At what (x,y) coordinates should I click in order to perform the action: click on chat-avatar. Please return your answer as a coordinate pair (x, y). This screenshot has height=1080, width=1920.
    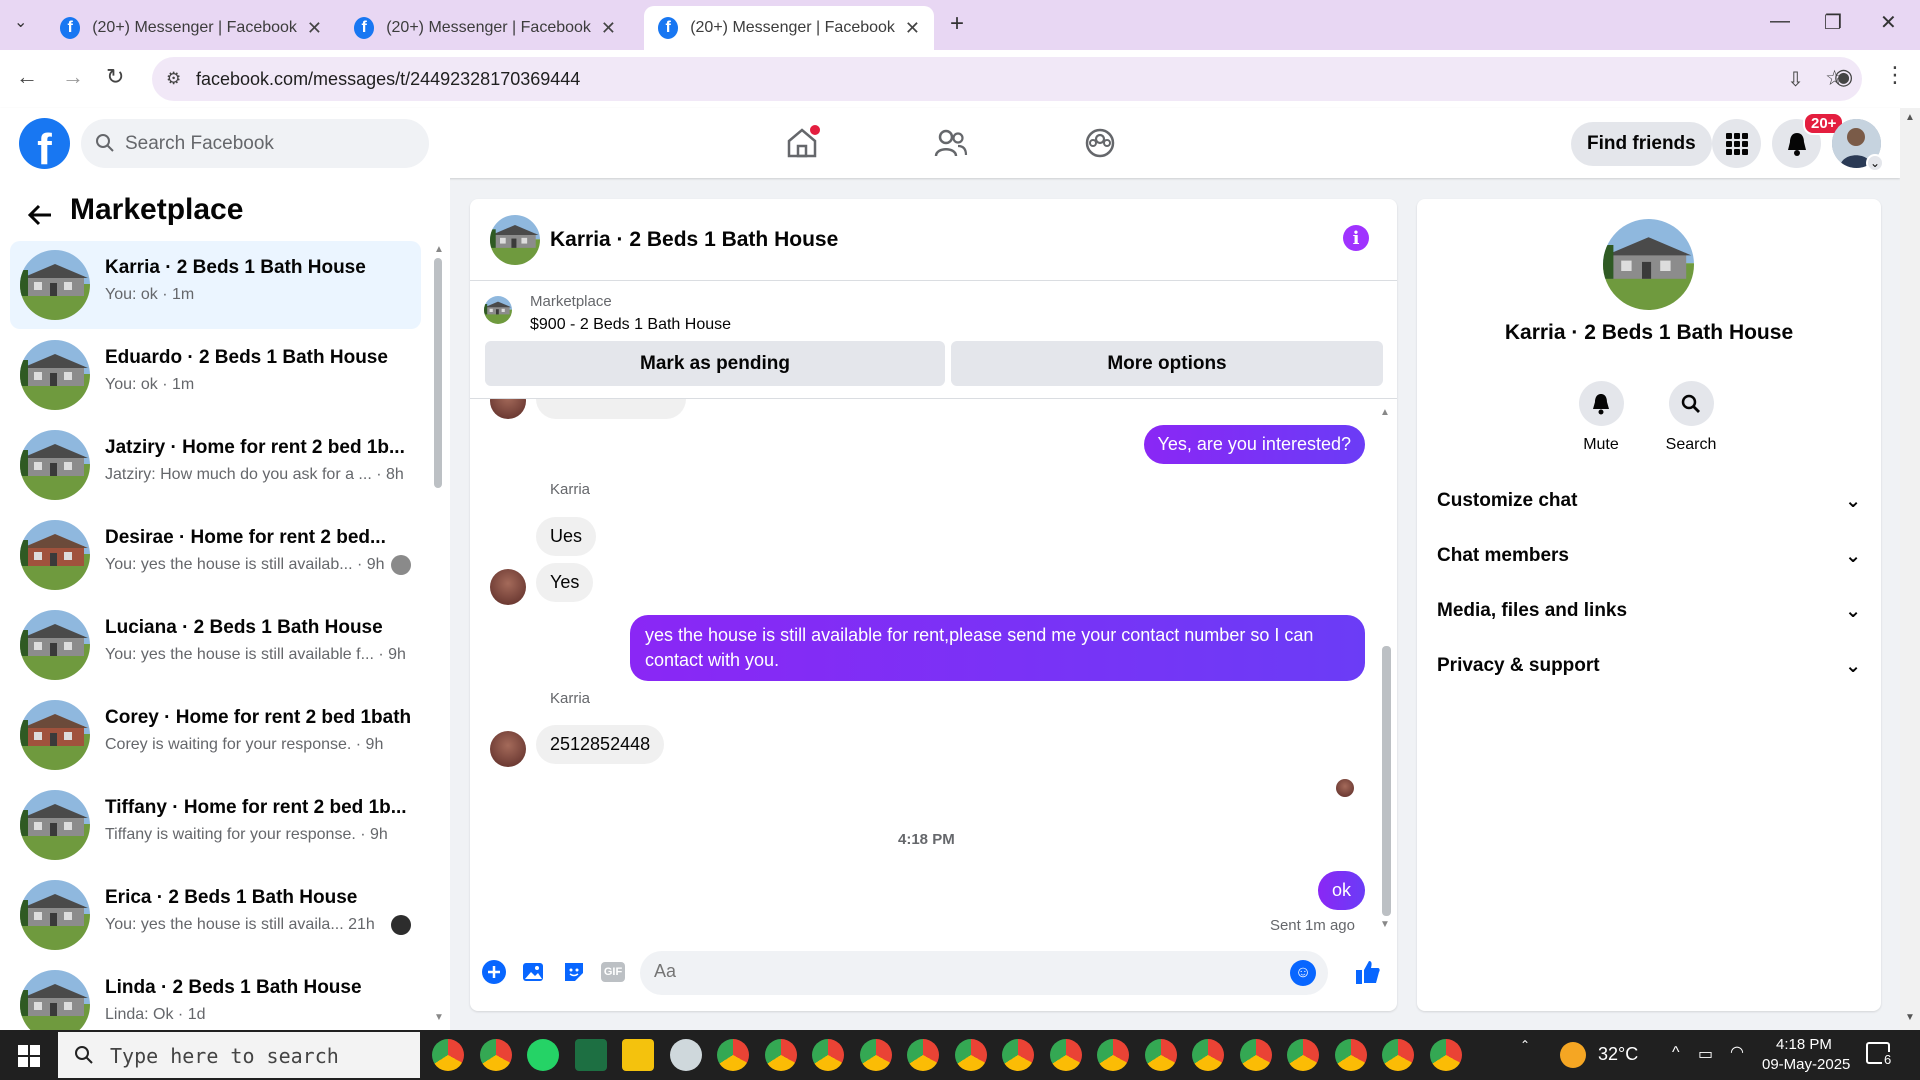
    Looking at the image, I should click on (515, 240).